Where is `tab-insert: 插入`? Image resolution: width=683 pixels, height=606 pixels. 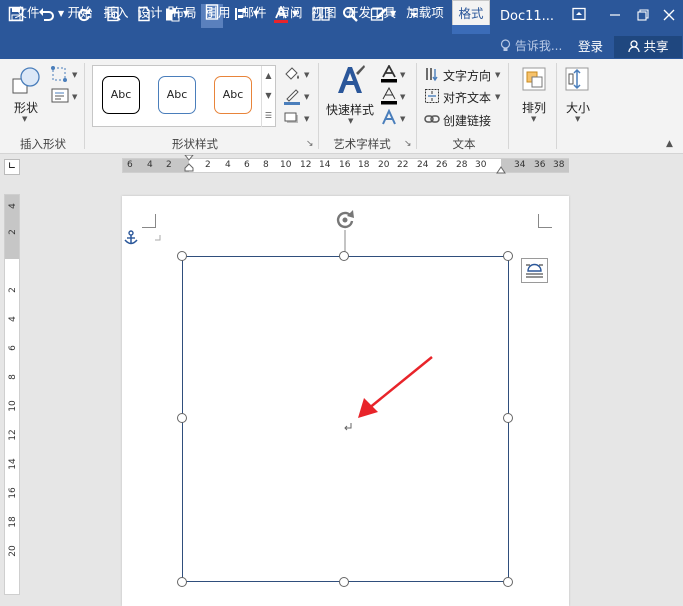
tab-insert: 插入 is located at coordinates (116, 12).